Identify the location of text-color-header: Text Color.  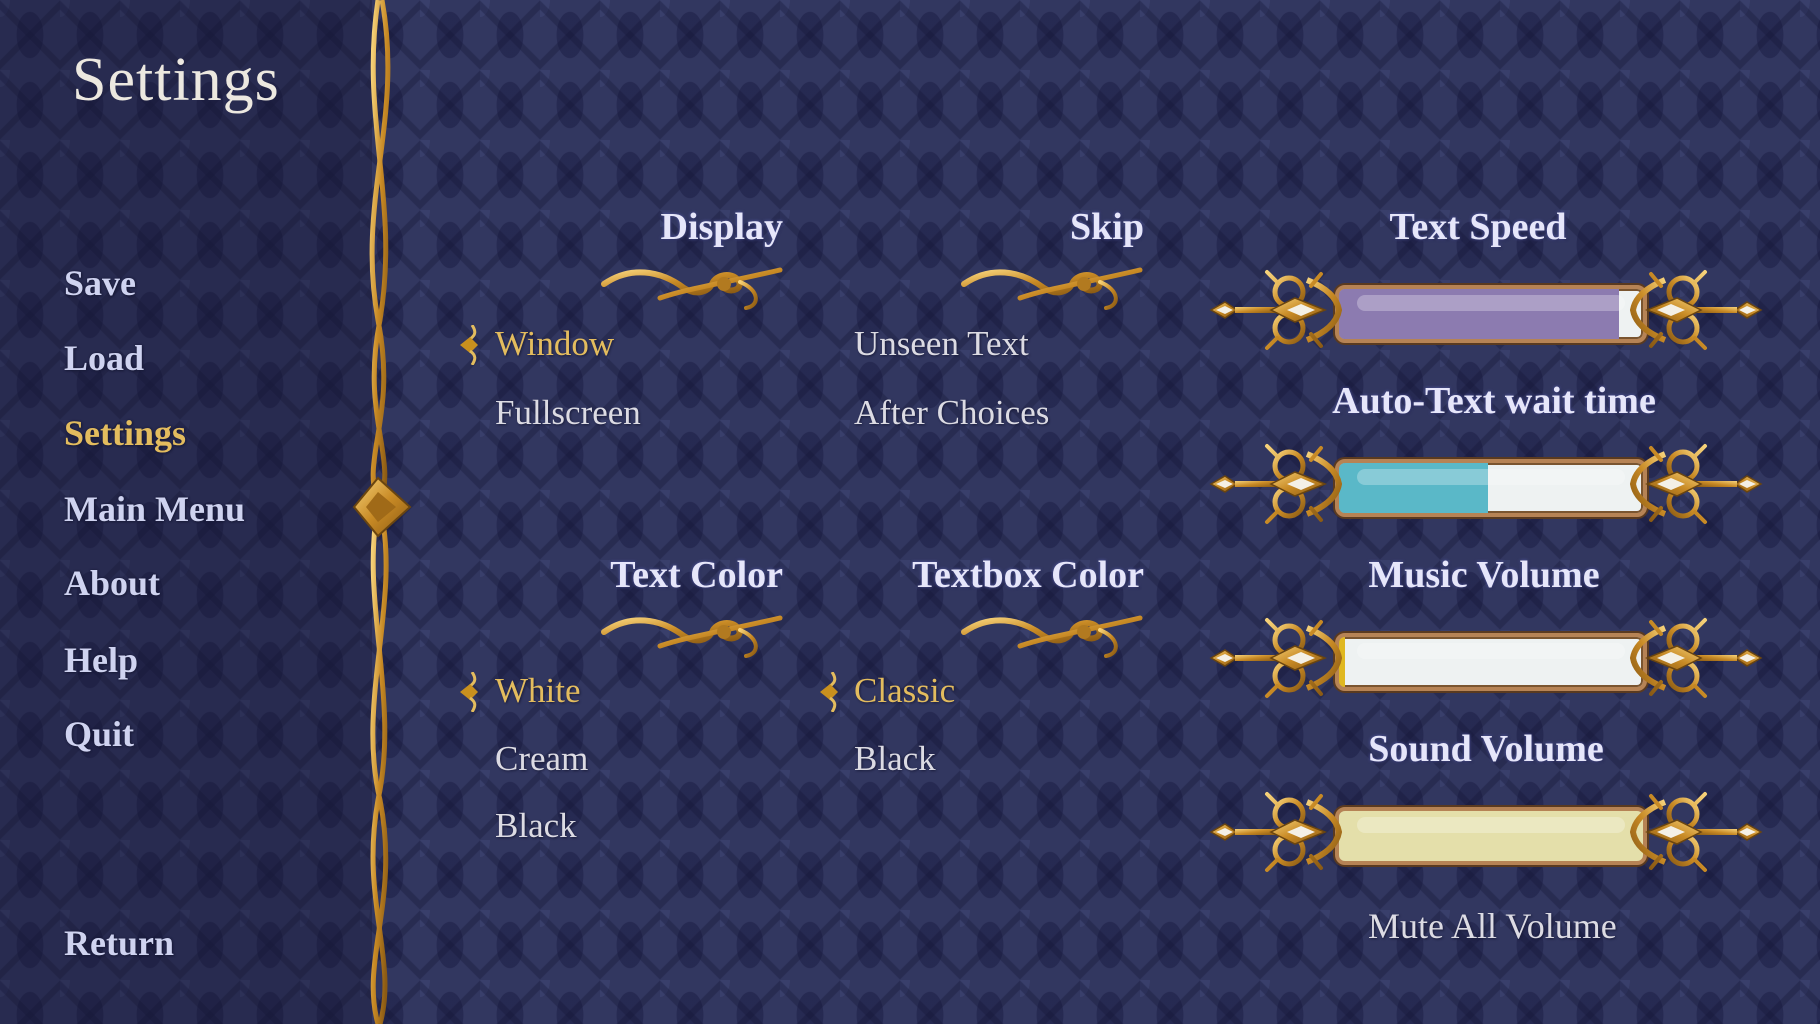
(696, 575).